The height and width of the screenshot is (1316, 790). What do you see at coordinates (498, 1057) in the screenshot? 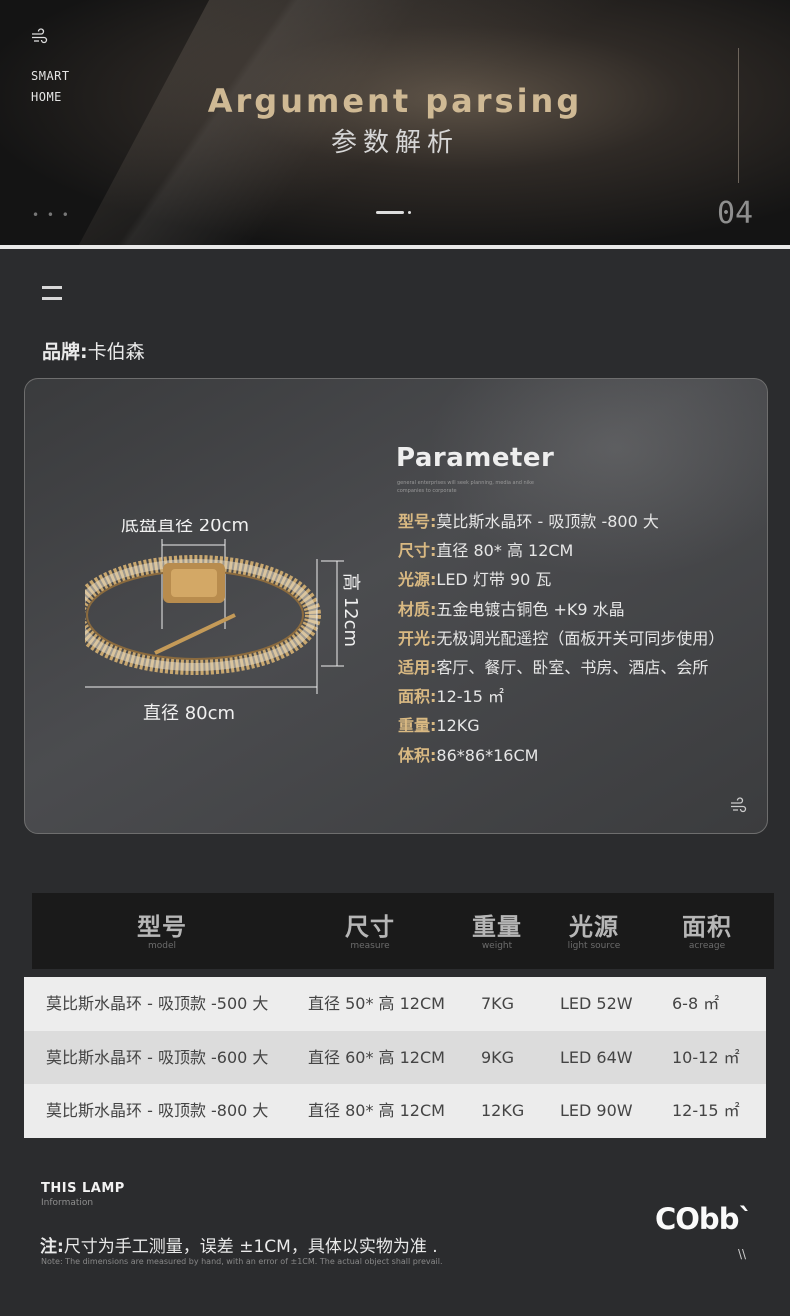
I see `cell-weight: 9KG` at bounding box center [498, 1057].